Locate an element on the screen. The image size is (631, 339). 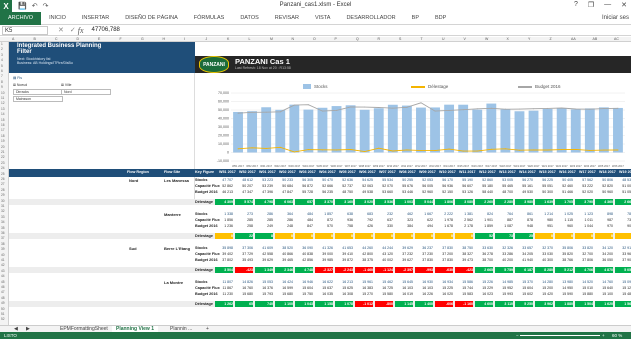
table-cell: 5 574 is located at coordinates (244, 202).